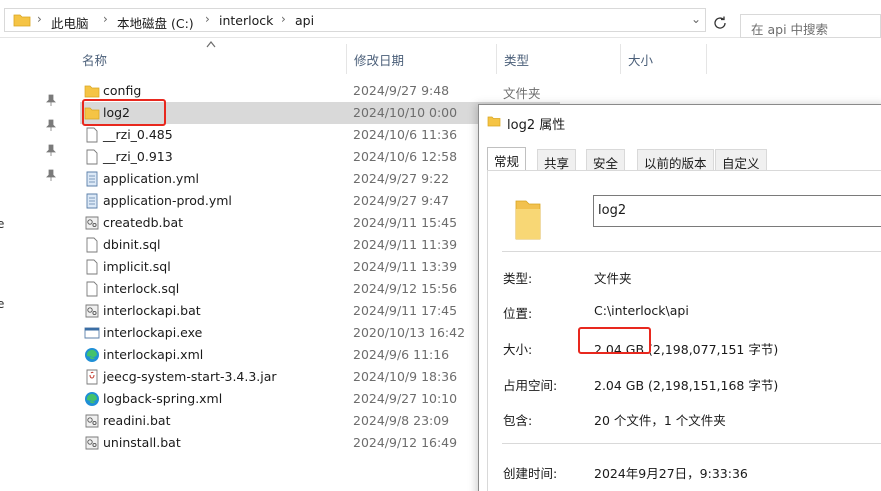  I want to click on file-date: 2024/9/11 13:39, so click(405, 266).